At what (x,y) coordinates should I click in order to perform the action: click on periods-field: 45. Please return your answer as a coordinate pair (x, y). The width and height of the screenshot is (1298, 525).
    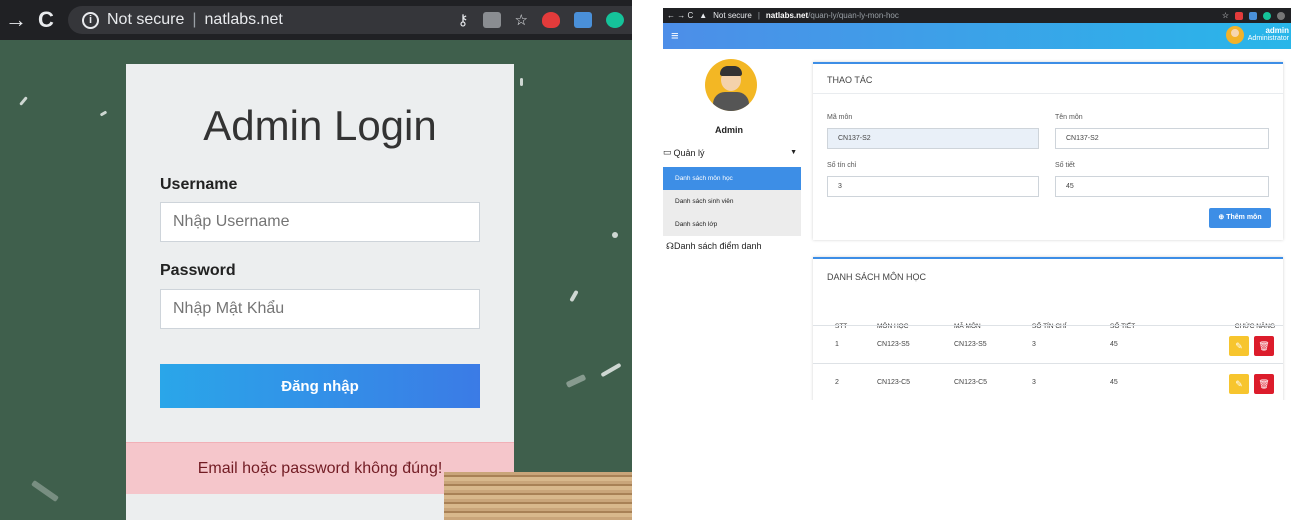
    Looking at the image, I should click on (1162, 186).